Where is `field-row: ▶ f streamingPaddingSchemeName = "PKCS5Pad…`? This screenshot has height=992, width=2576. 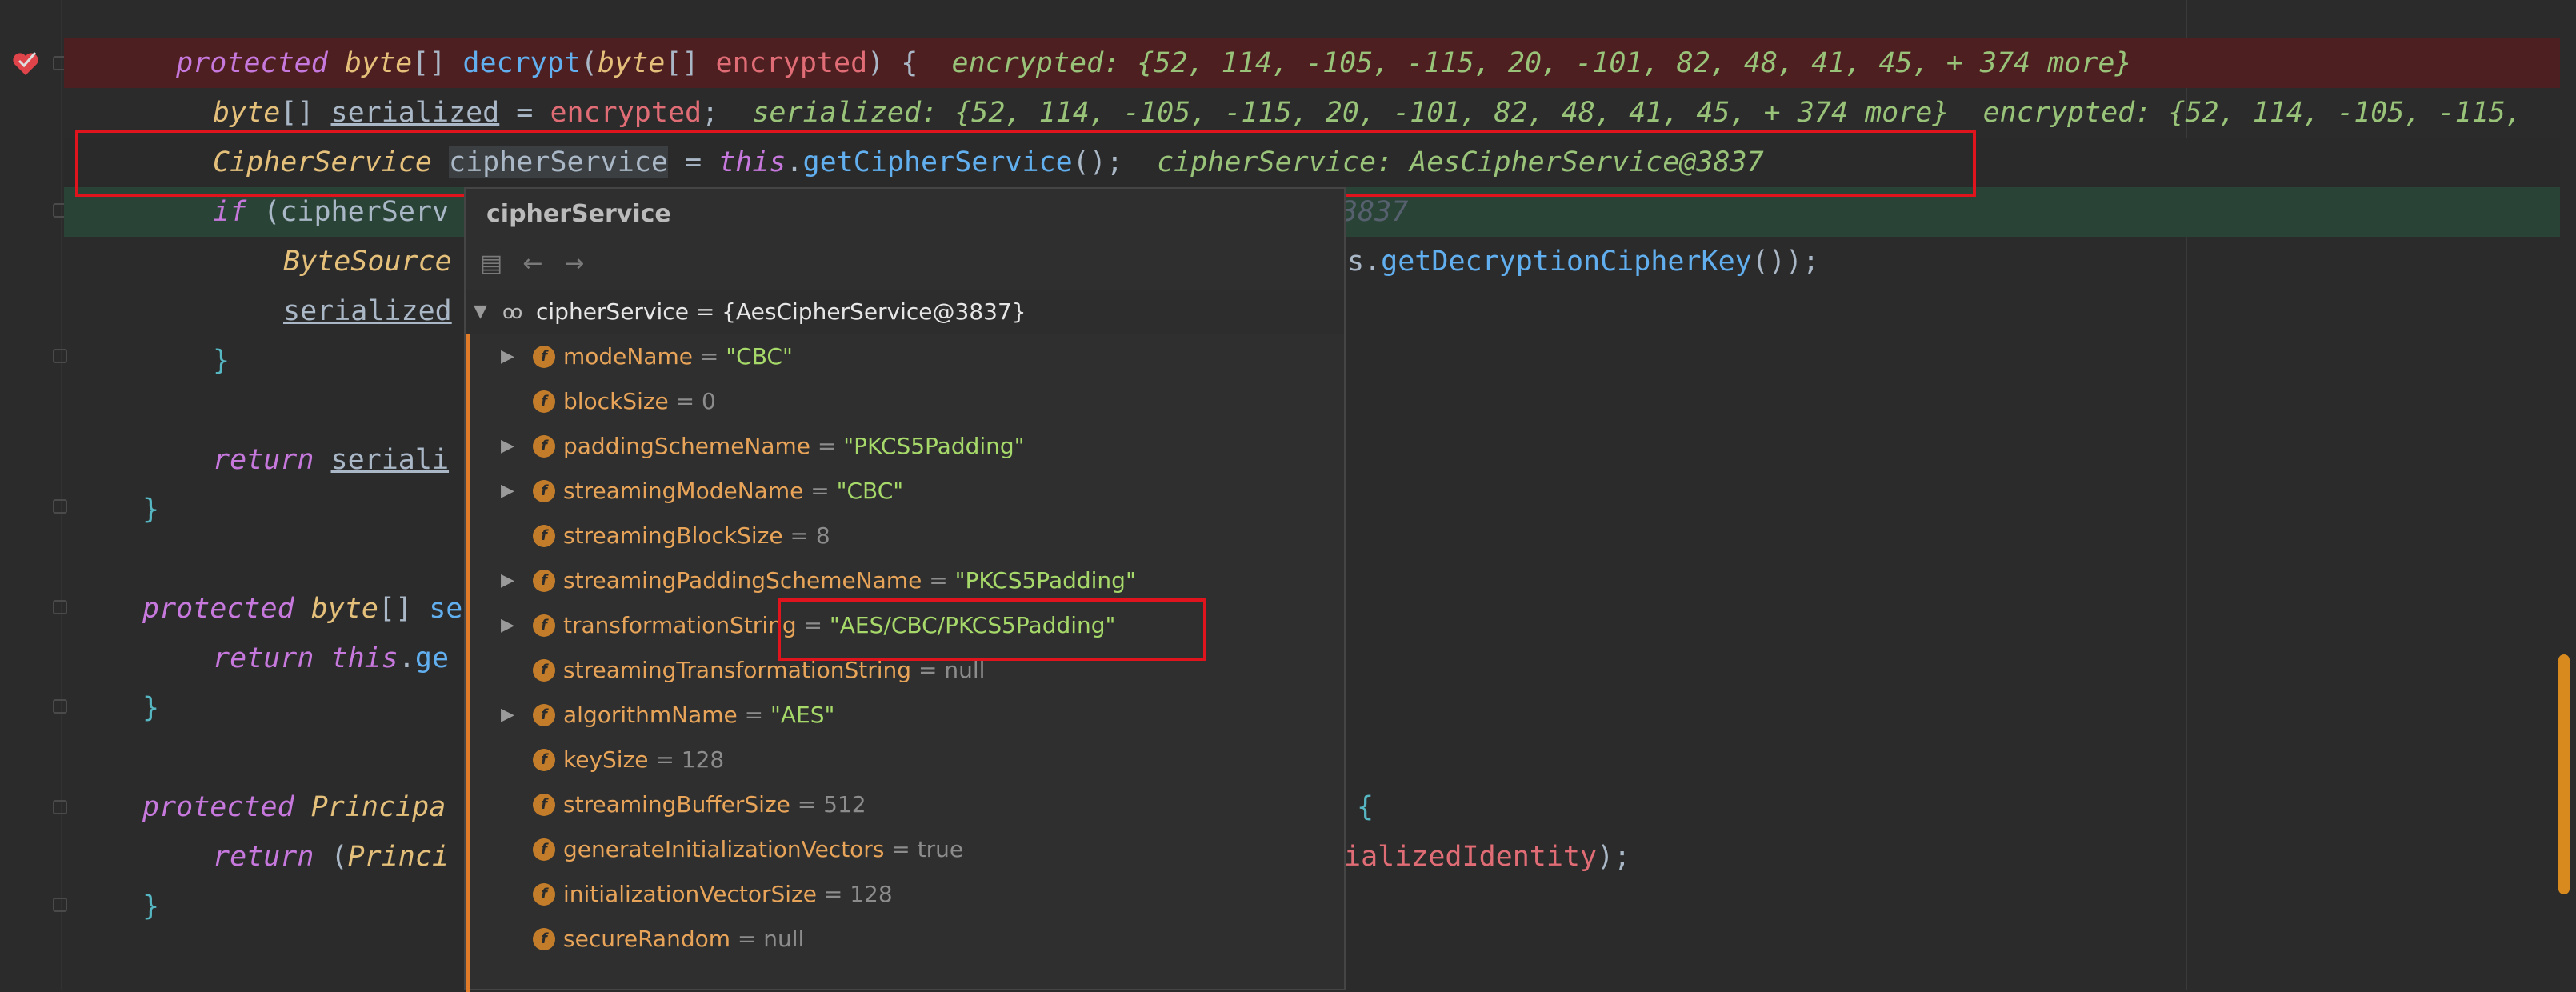
field-row: ▶ f streamingPaddingSchemeName = "PKCS5Pad… is located at coordinates (905, 580).